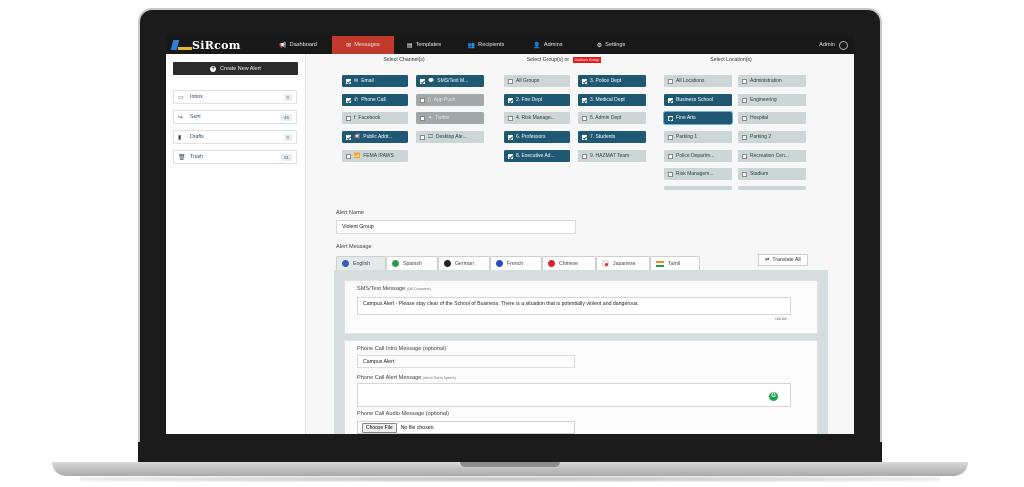 This screenshot has width=1024, height=487. I want to click on nav-admins: 👤 Admins, so click(548, 45).